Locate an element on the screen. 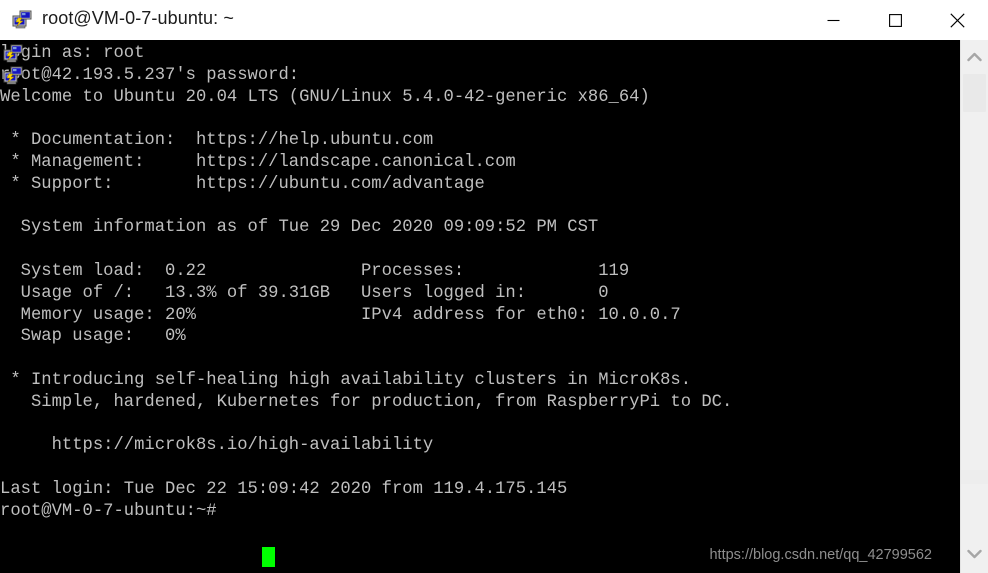 The width and height of the screenshot is (988, 573). terminal-cursor is located at coordinates (268, 557).